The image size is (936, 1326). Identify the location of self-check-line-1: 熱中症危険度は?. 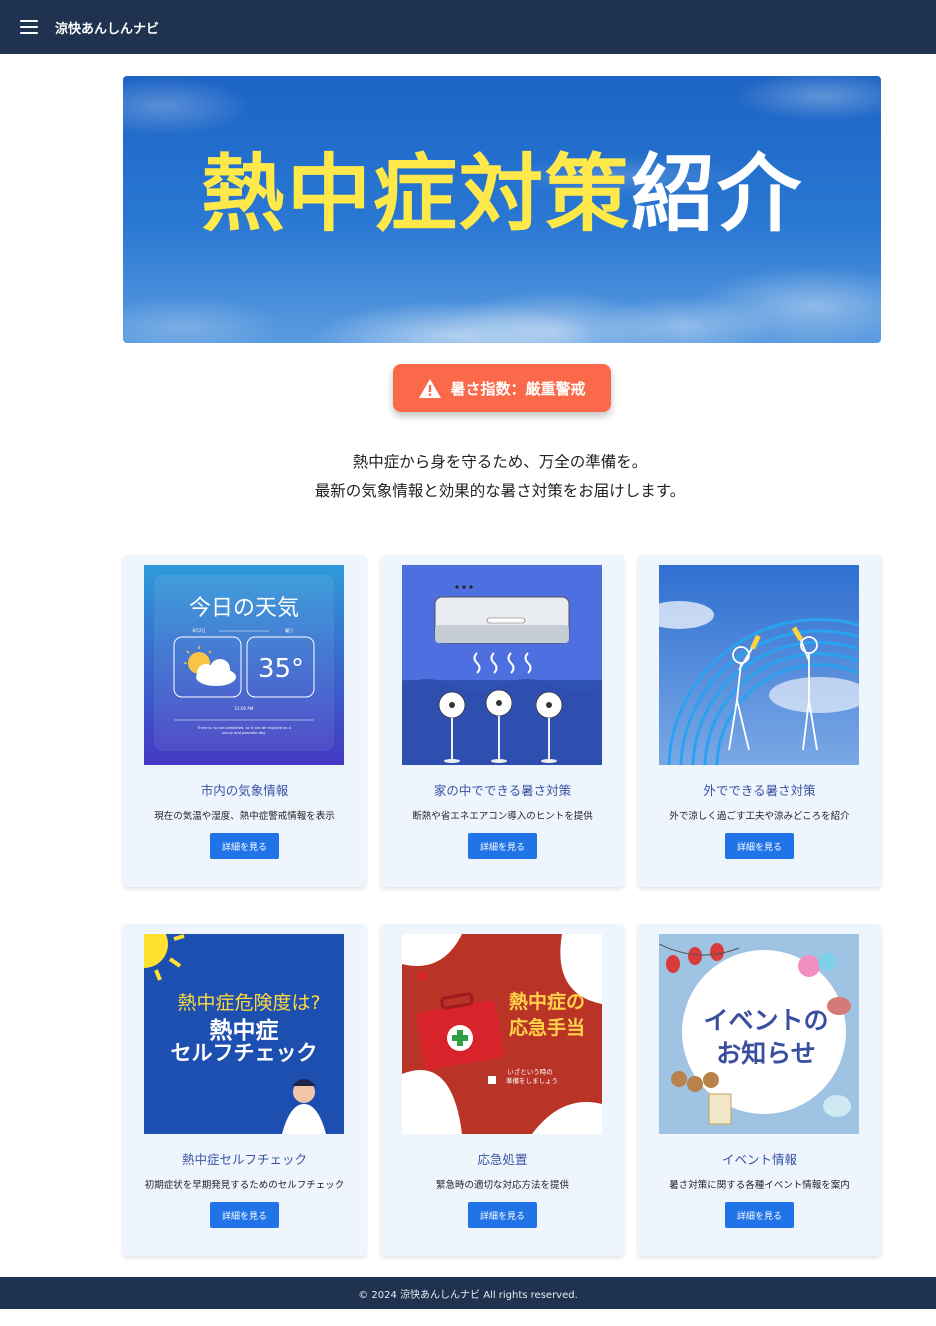
(248, 1003).